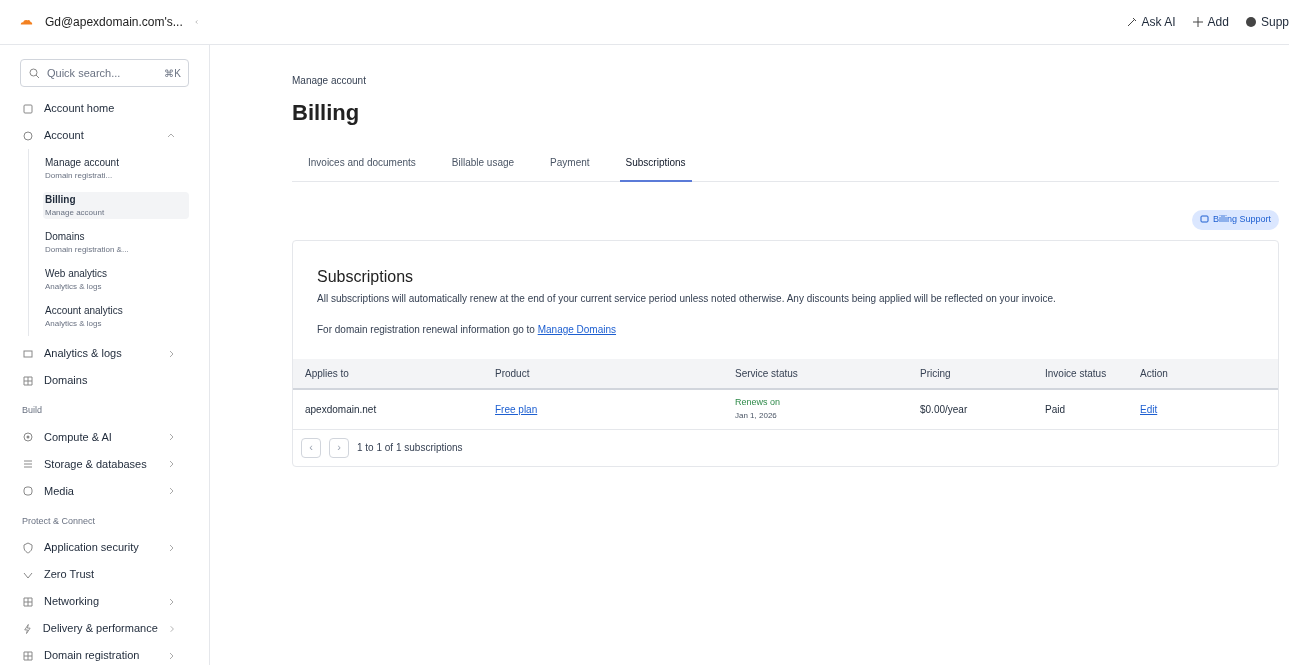 This screenshot has width=1289, height=665. I want to click on collapse-icon, so click(196, 22).